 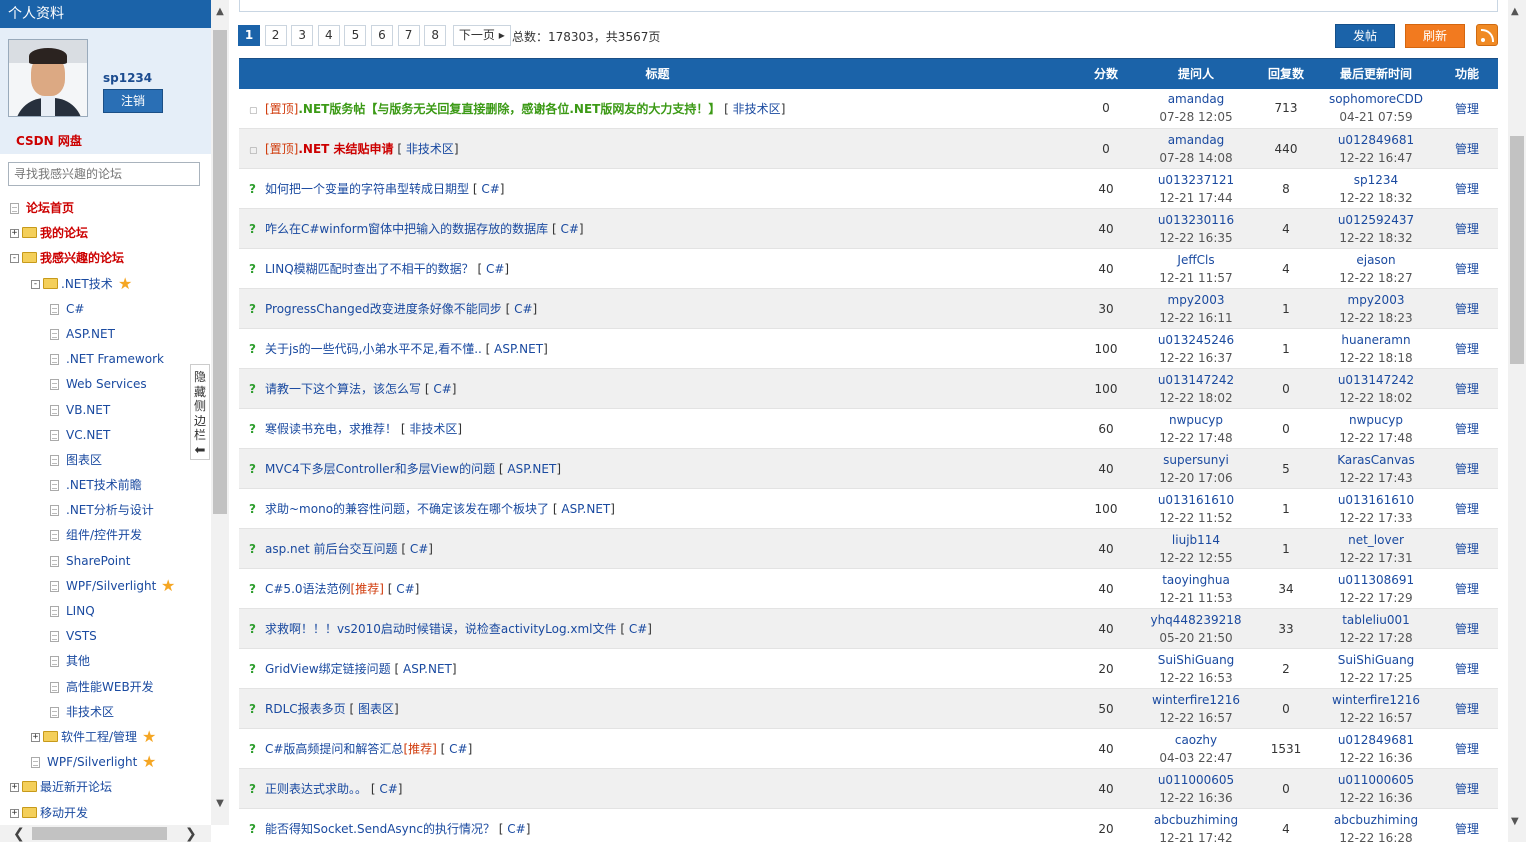 What do you see at coordinates (1376, 620) in the screenshot?
I see `last-user-link: tableliu001` at bounding box center [1376, 620].